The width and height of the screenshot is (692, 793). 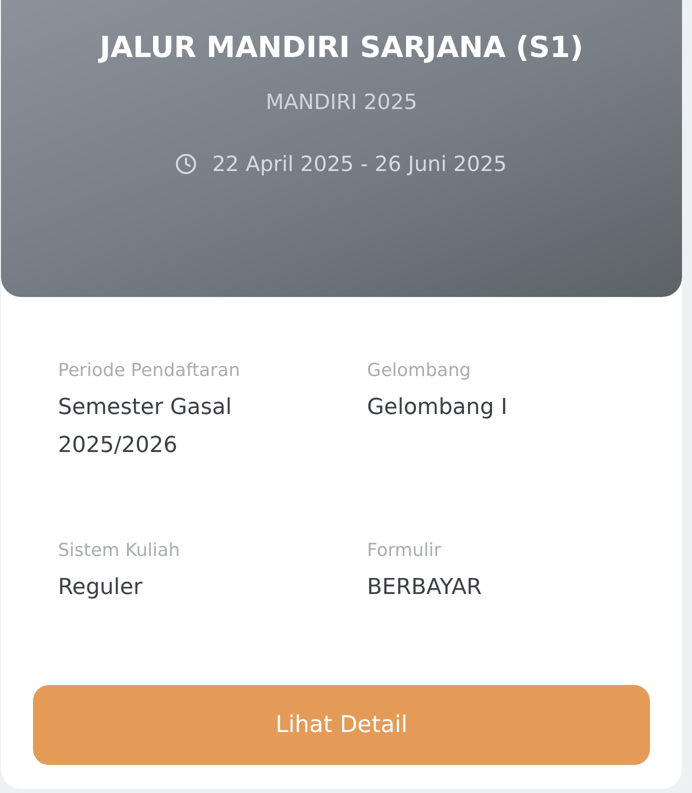 What do you see at coordinates (341, 725) in the screenshot?
I see `detail-button: Lihat Detail` at bounding box center [341, 725].